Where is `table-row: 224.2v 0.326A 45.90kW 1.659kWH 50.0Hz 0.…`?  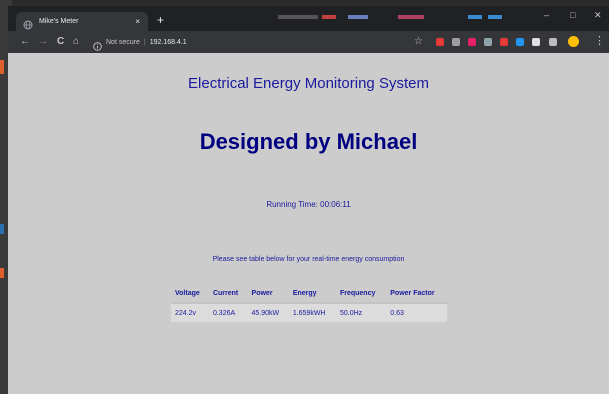
table-row: 224.2v 0.326A 45.90kW 1.659kWH 50.0Hz 0.… is located at coordinates (309, 312).